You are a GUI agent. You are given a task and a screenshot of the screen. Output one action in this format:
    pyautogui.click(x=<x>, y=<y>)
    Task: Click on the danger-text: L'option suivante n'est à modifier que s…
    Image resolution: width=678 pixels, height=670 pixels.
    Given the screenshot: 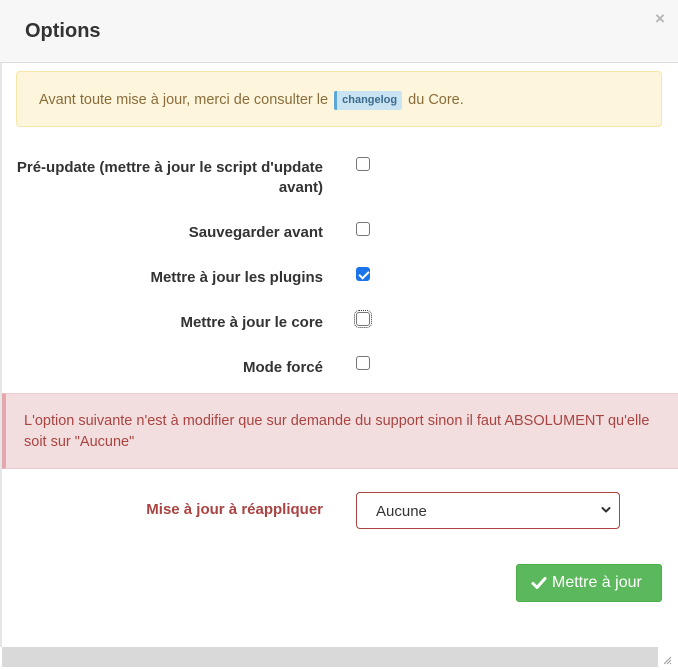 What is the action you would take?
    pyautogui.click(x=337, y=431)
    